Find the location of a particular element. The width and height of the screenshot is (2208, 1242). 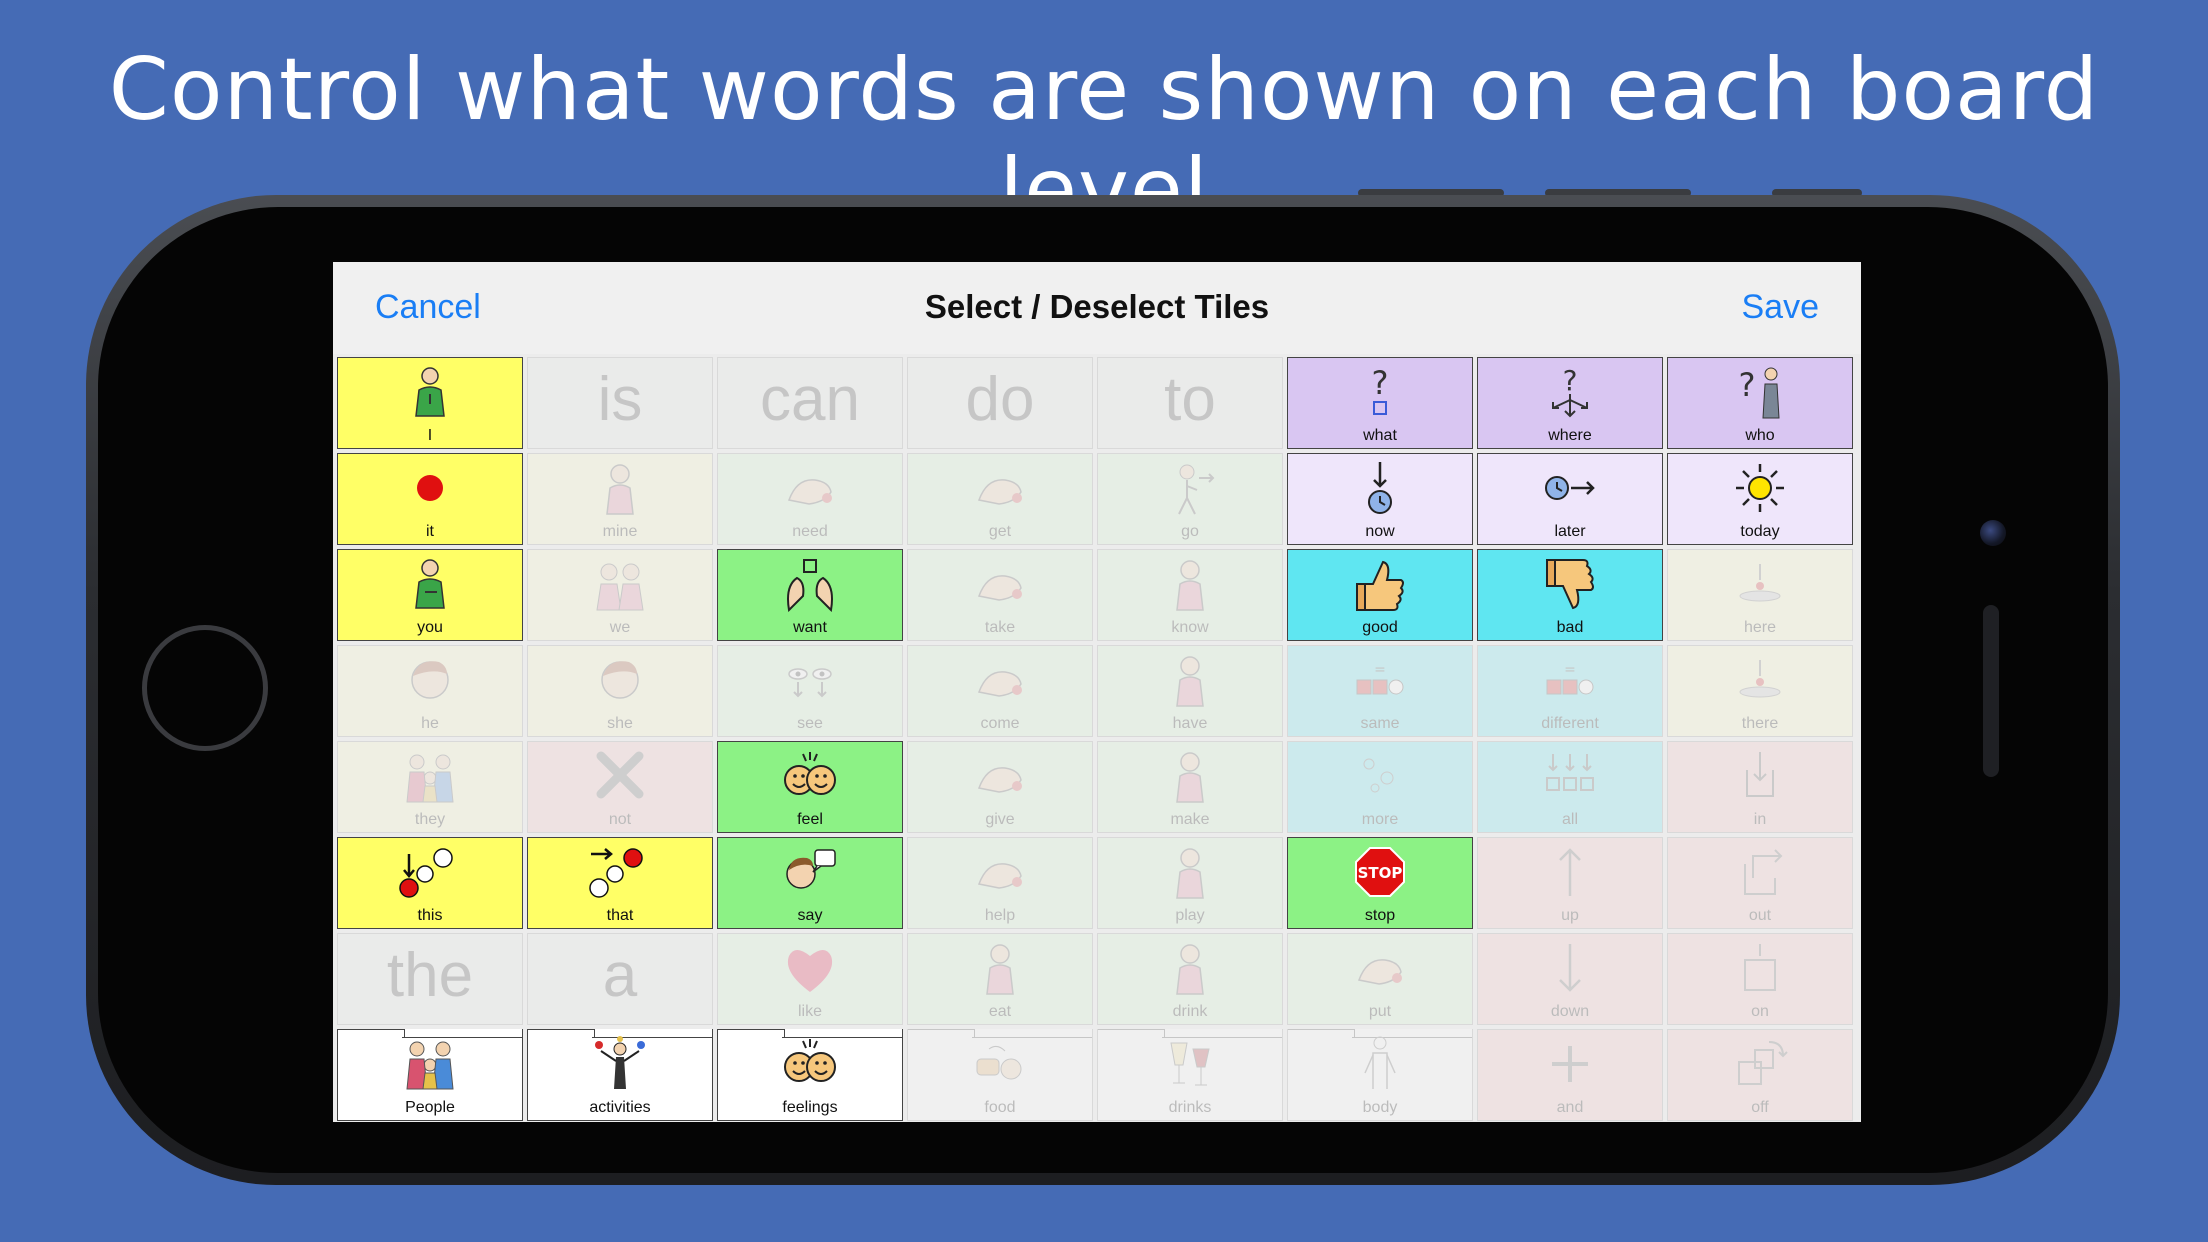

tile-stop: STOP stop is located at coordinates (1380, 883).